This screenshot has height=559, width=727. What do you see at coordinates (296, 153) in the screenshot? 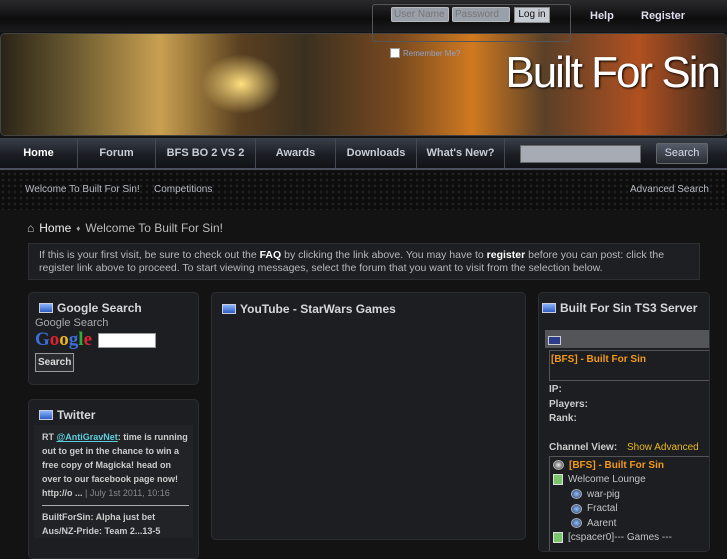
I see `nav-awards: Awards` at bounding box center [296, 153].